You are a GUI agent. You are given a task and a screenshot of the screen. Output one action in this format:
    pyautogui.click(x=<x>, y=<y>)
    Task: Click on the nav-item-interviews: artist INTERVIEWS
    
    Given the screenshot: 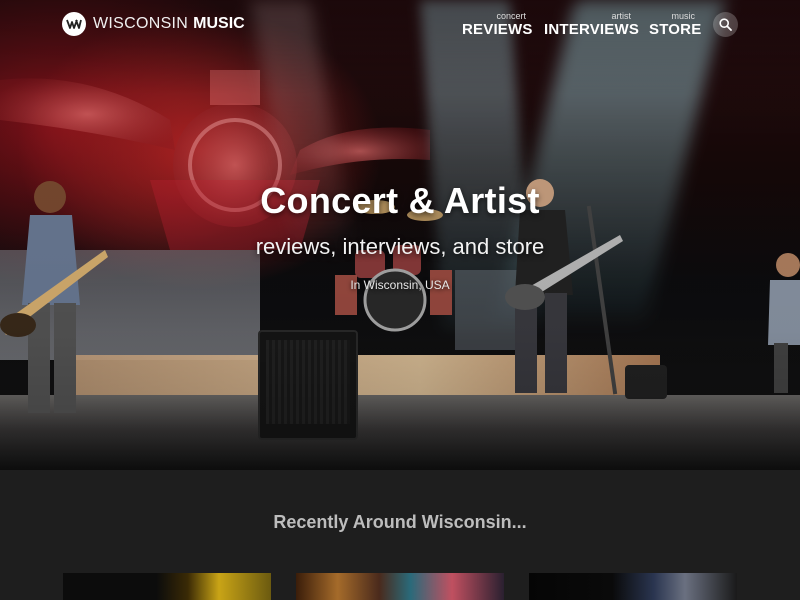 What is the action you would take?
    pyautogui.click(x=592, y=25)
    